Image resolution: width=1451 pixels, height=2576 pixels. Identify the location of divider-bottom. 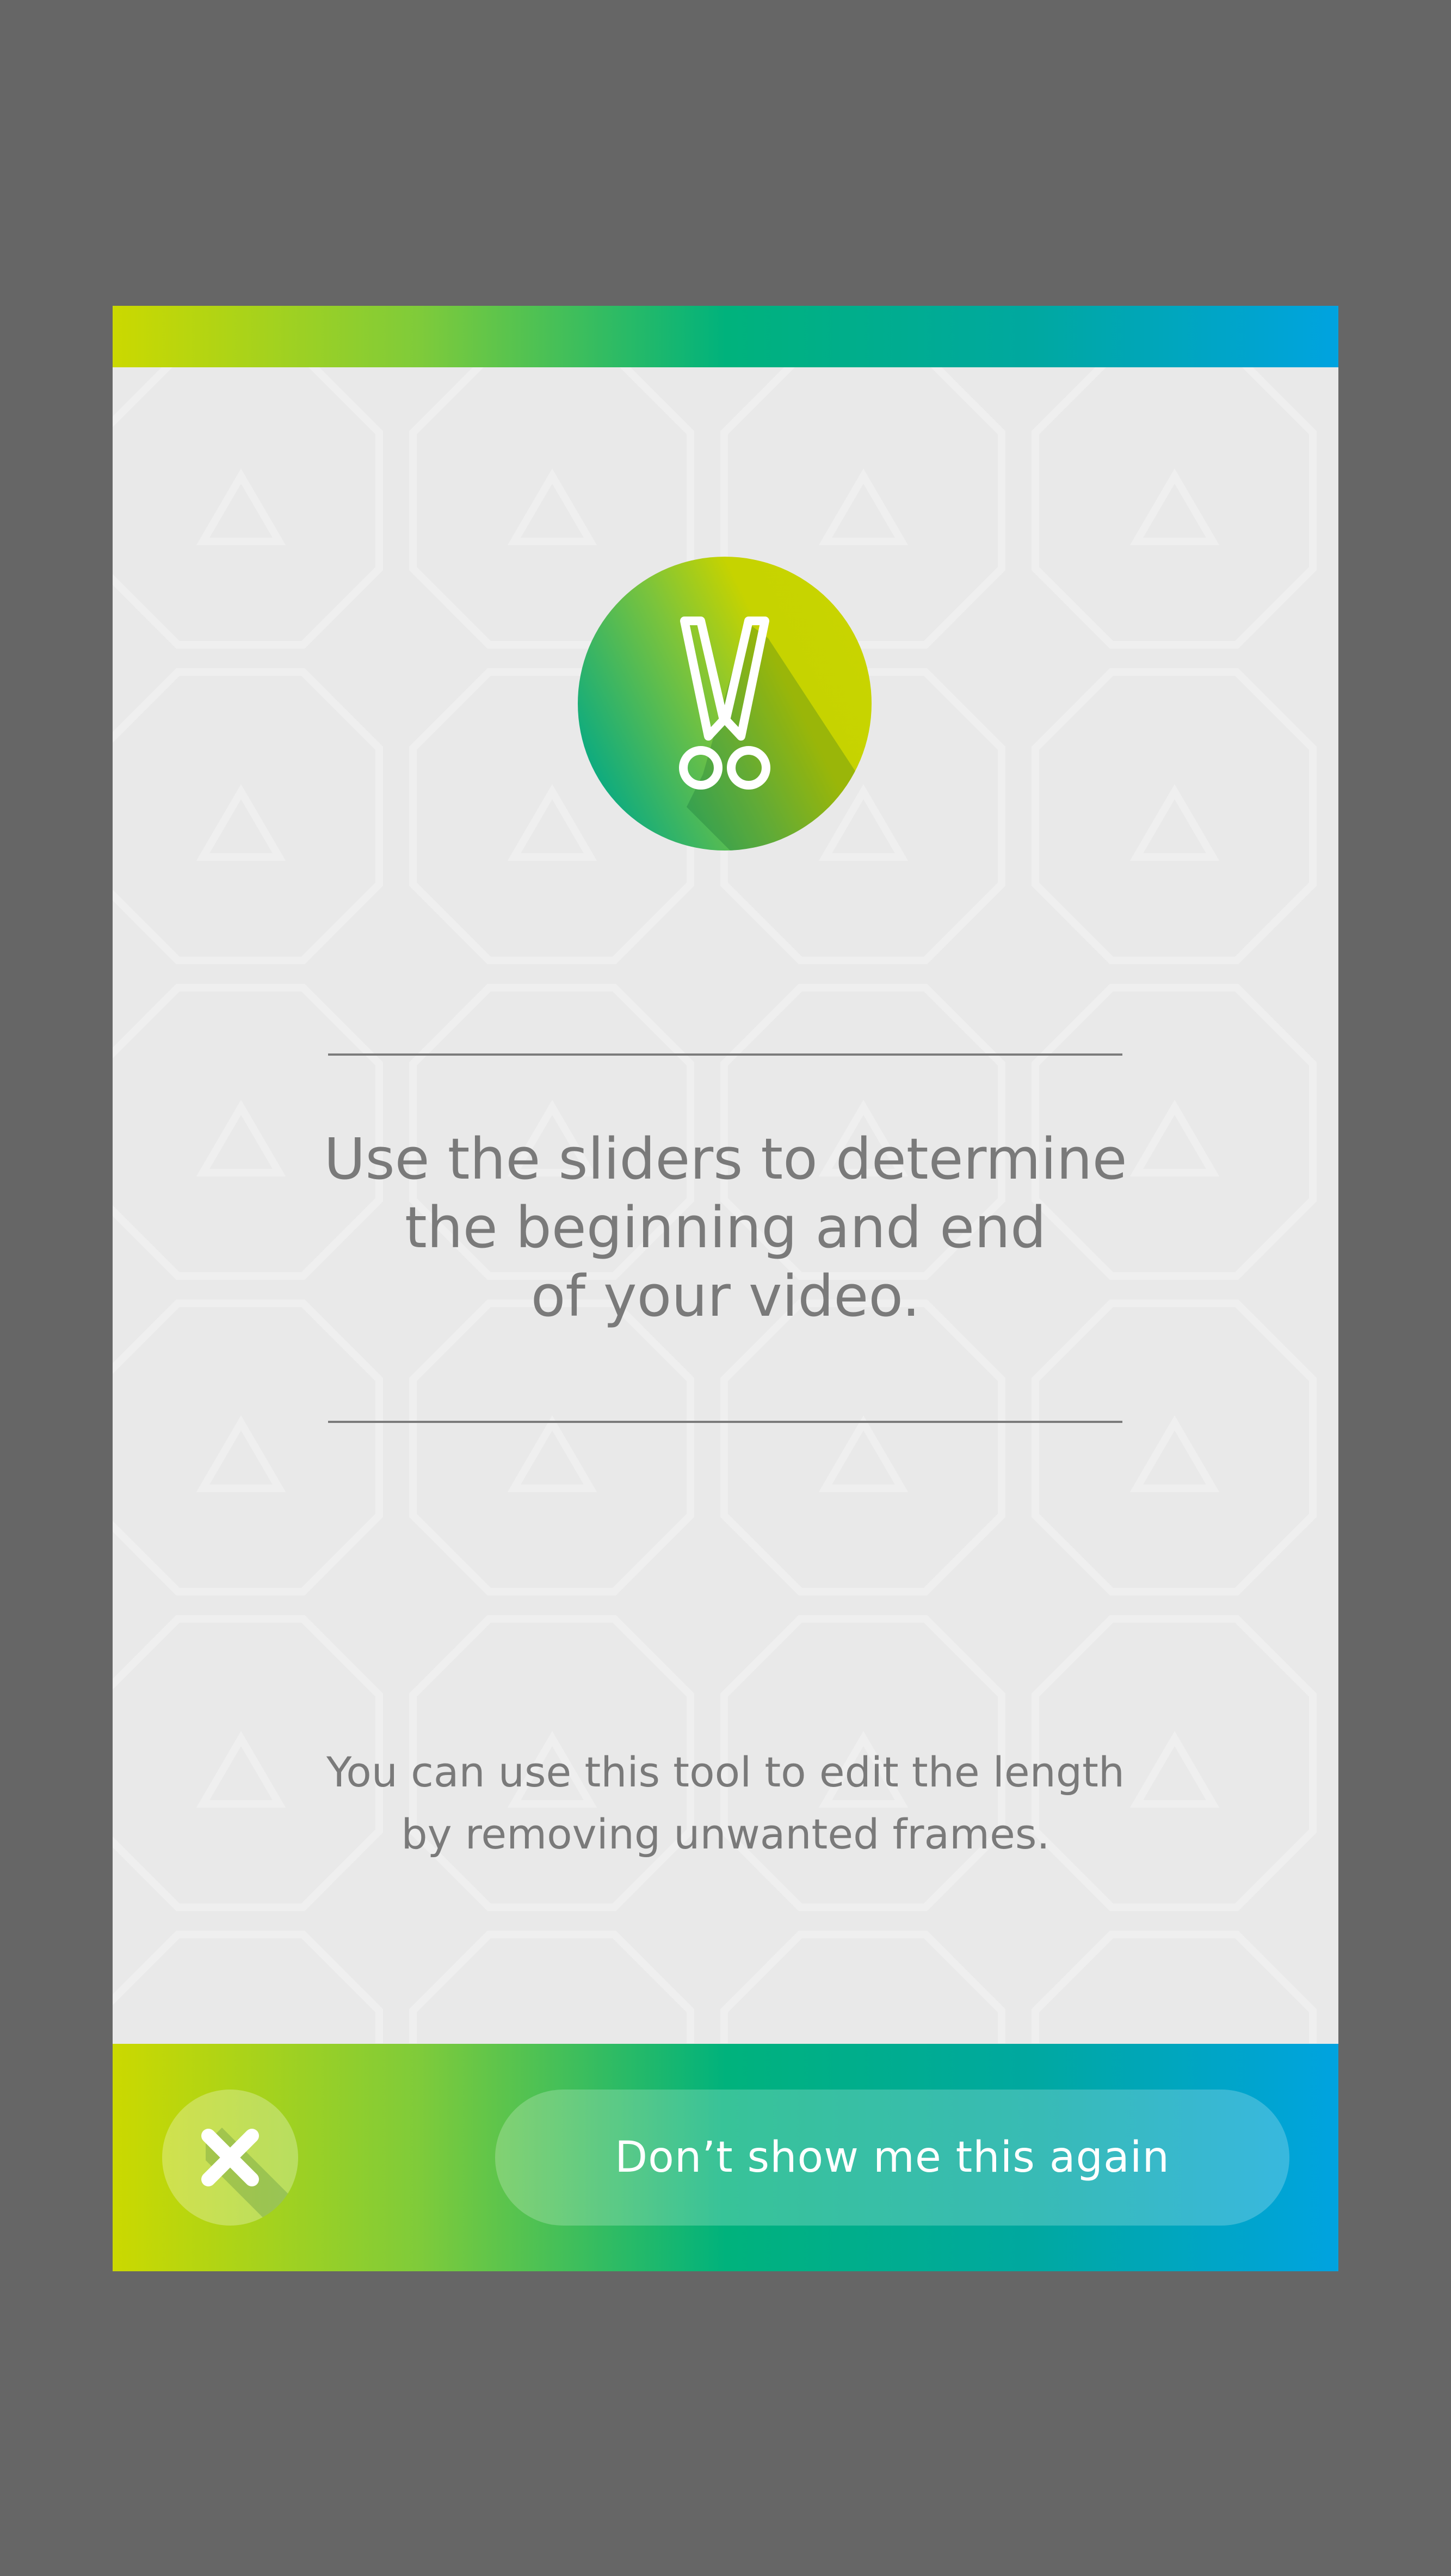
(725, 1422).